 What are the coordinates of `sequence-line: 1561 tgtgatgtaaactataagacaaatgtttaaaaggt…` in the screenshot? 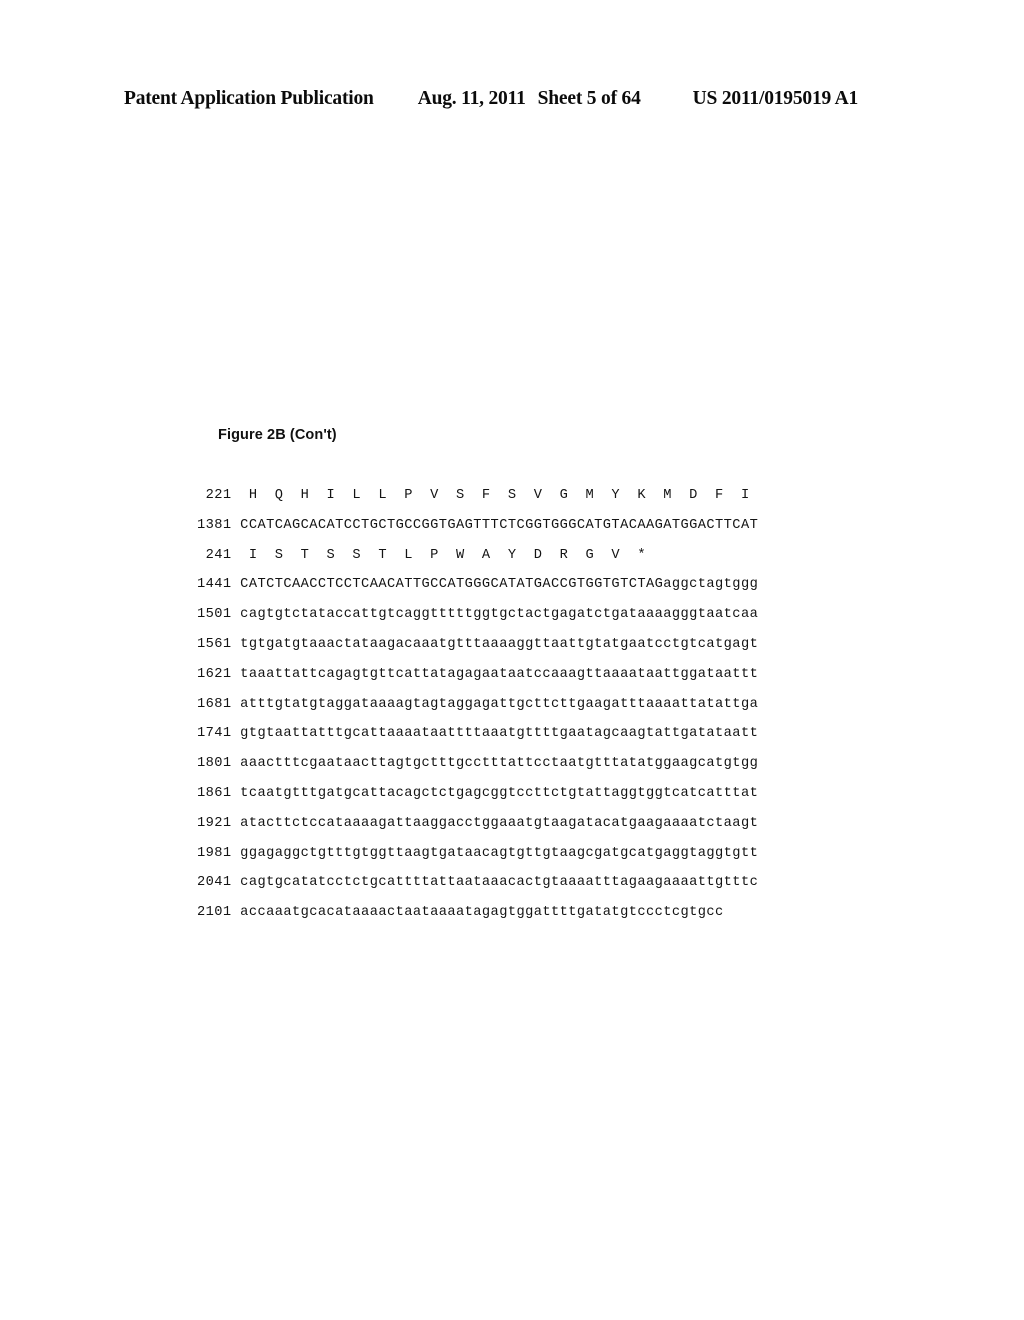 It's located at (477, 645).